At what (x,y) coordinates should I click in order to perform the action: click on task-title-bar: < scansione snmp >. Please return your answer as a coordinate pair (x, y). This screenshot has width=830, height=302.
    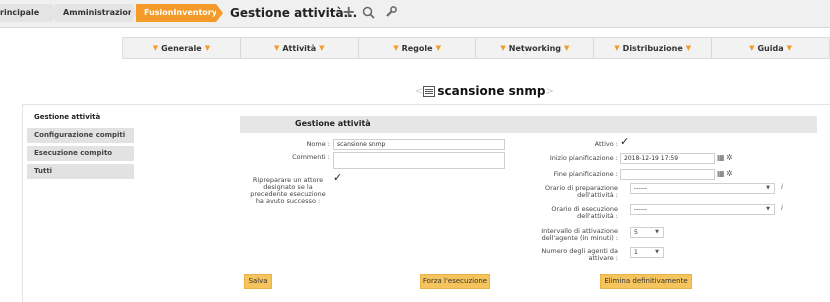
    Looking at the image, I should click on (484, 91).